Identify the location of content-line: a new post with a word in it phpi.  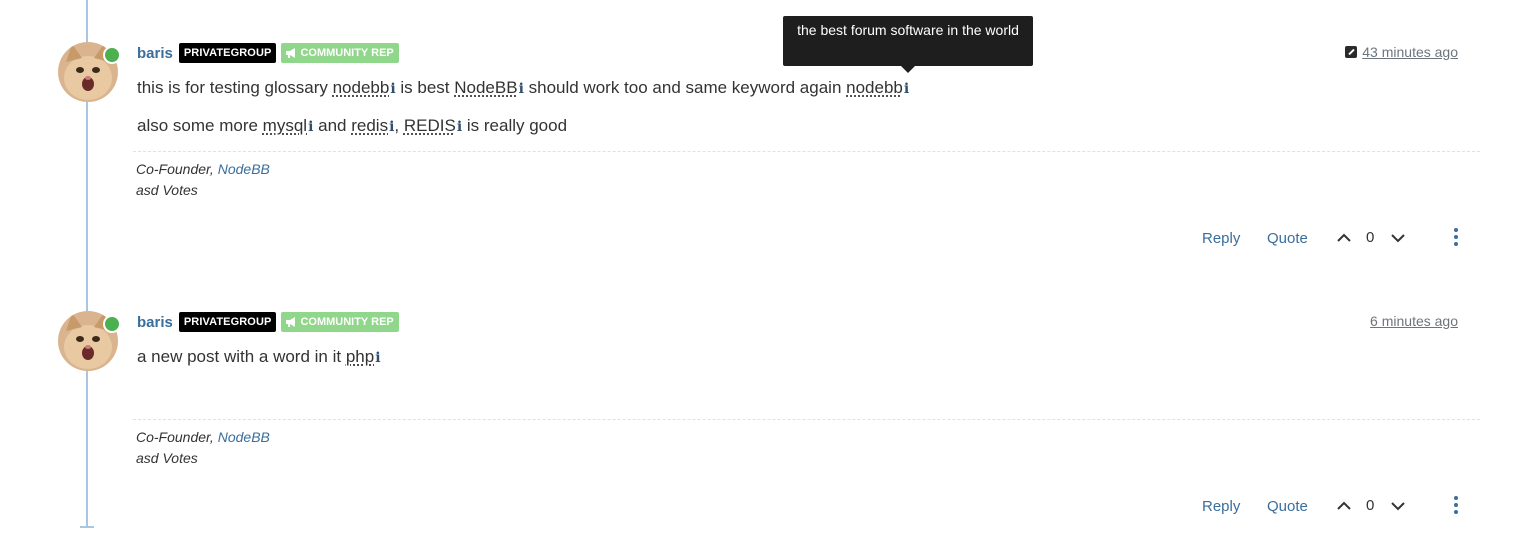
(259, 357).